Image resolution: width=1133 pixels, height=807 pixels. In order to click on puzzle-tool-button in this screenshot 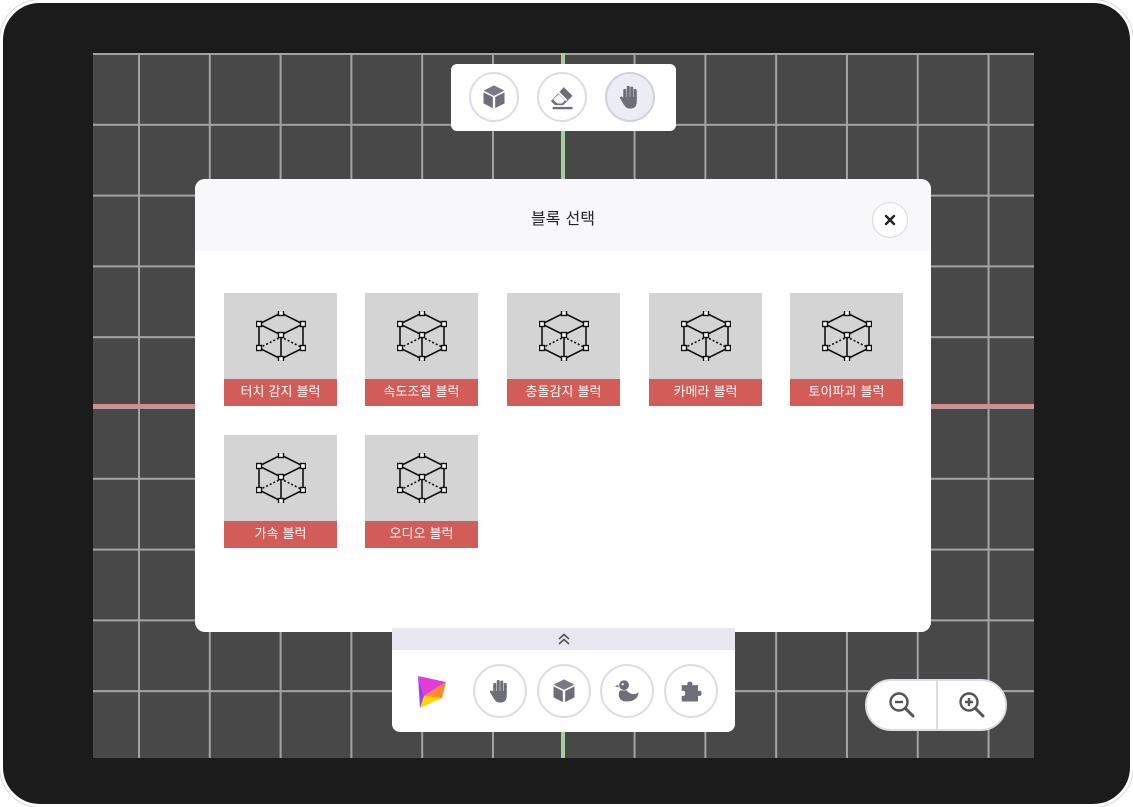, I will do `click(691, 691)`.